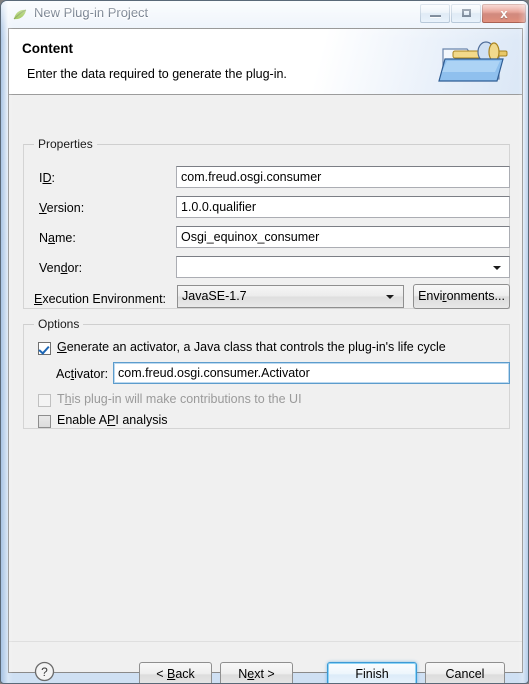 This screenshot has height=684, width=529. I want to click on vendor-label: Vendor:, so click(61, 268).